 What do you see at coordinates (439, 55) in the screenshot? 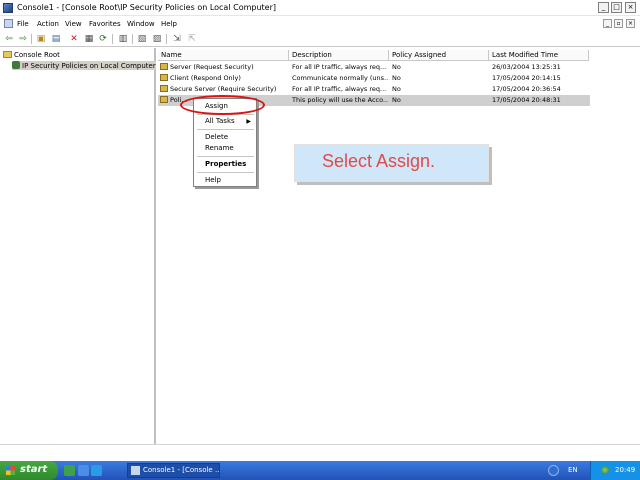
I see `column-header-policy-assigned: Policy Assigned` at bounding box center [439, 55].